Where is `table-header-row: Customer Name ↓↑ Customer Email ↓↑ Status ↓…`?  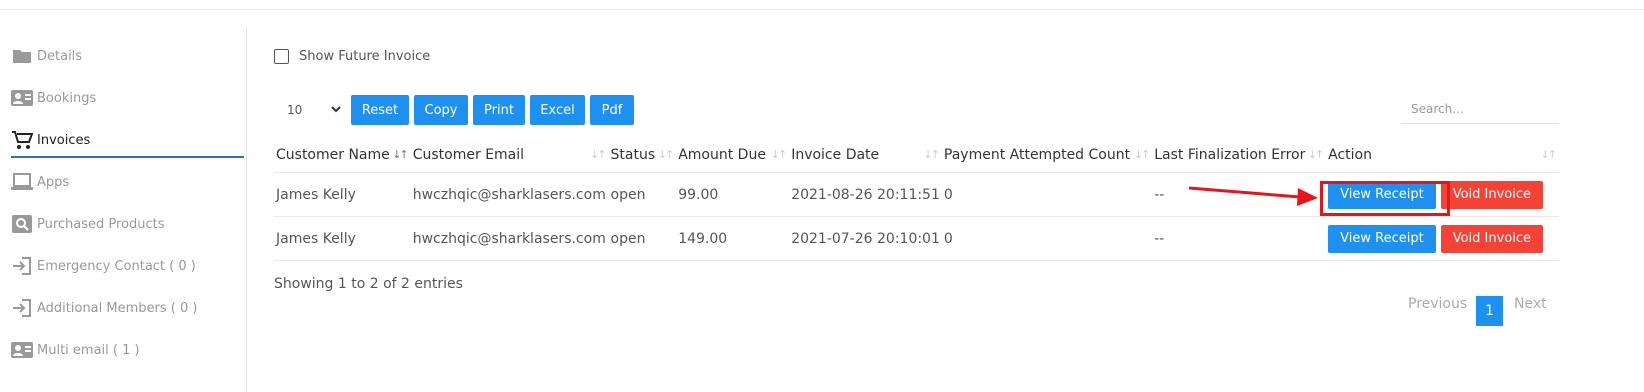 table-header-row: Customer Name ↓↑ Customer Email ↓↑ Status ↓… is located at coordinates (916, 155).